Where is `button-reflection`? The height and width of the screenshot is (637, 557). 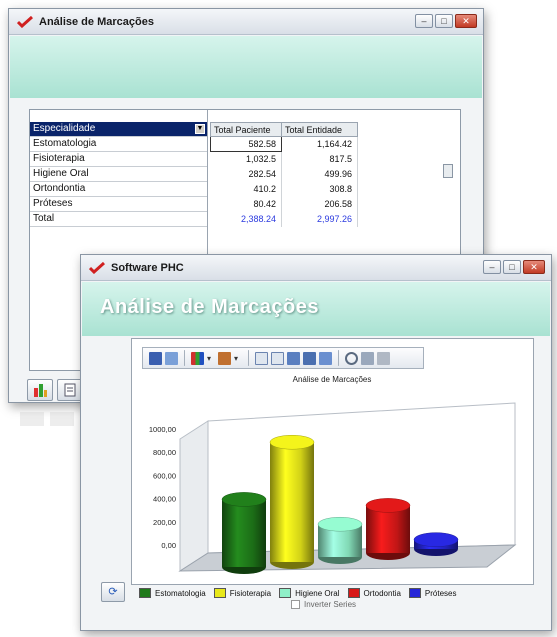 button-reflection is located at coordinates (47, 419).